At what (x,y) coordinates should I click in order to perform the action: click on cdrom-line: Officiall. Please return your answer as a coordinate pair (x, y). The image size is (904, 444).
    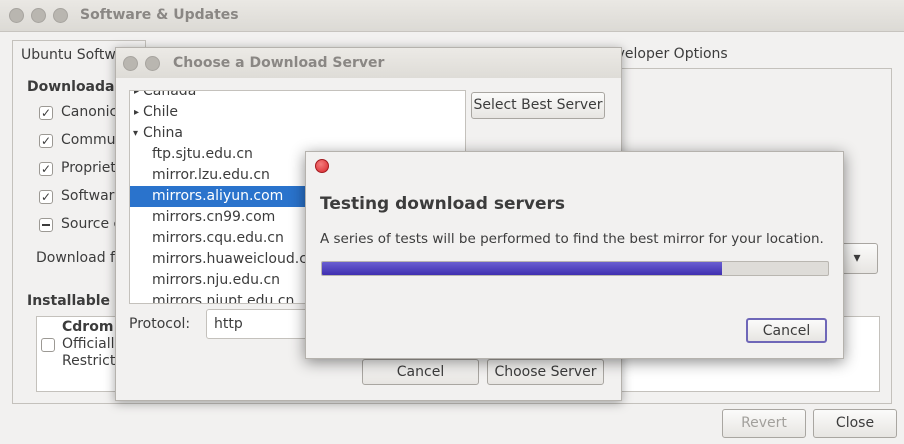
    Looking at the image, I should click on (88, 344).